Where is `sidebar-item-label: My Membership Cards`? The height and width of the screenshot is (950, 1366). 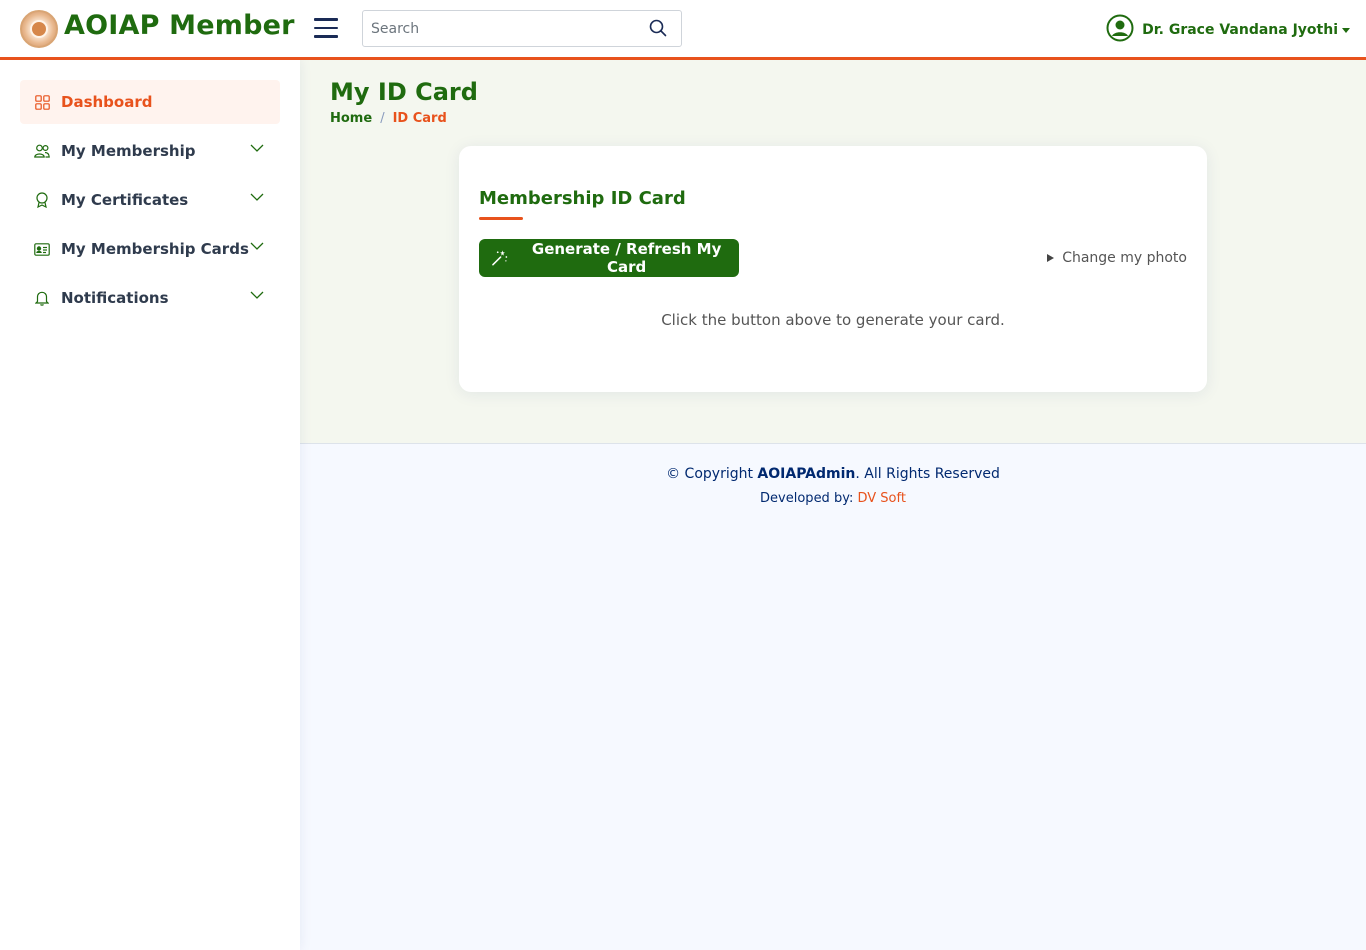
sidebar-item-label: My Membership Cards is located at coordinates (155, 249).